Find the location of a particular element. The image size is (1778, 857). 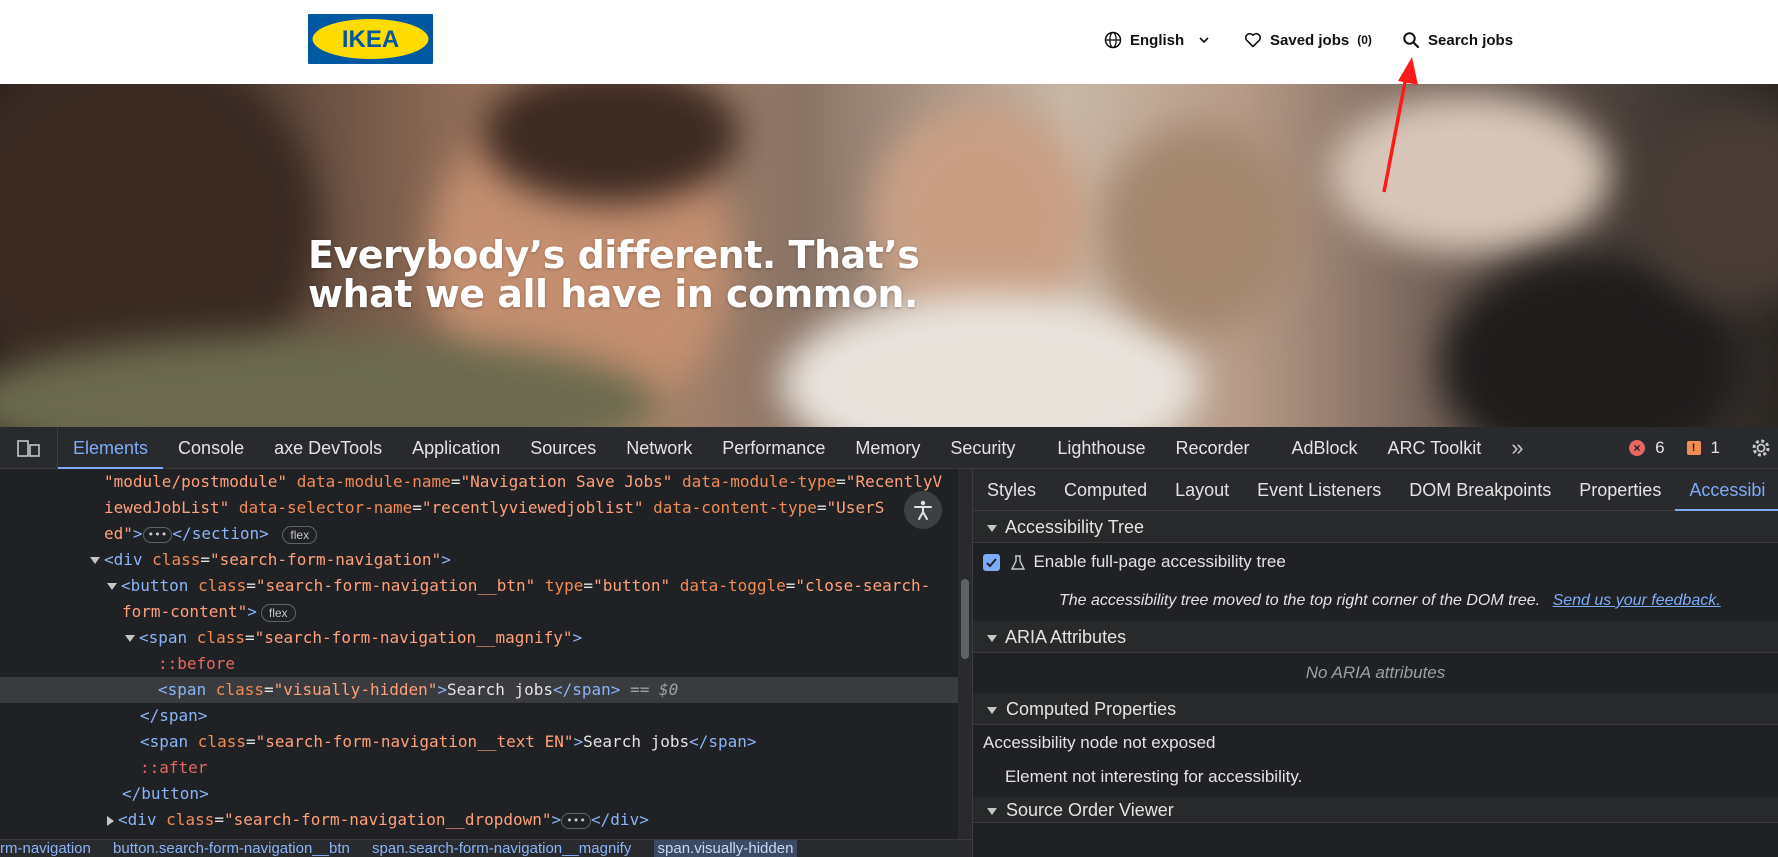

error-count: 6 is located at coordinates (1659, 448).